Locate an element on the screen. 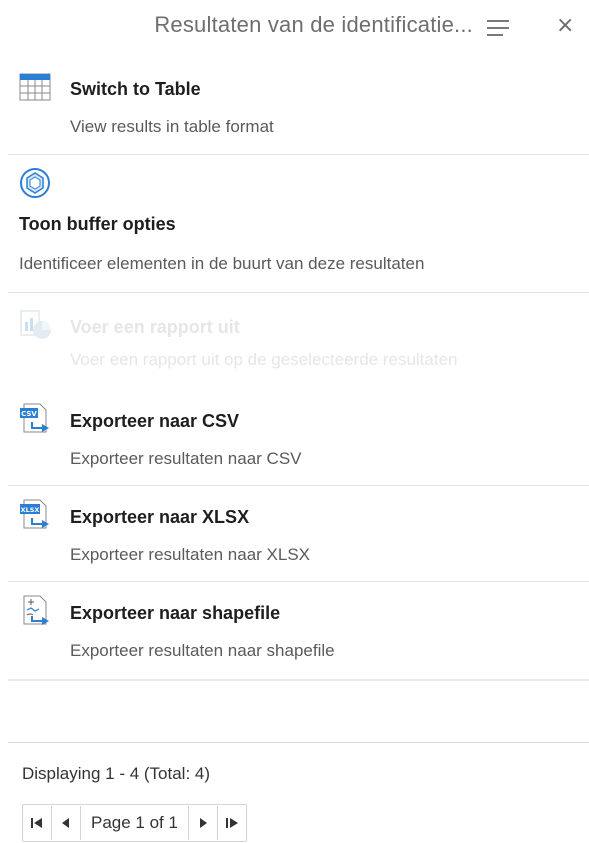 This screenshot has width=589, height=843. run-report-label: Voer een rapport uit is located at coordinates (155, 327).